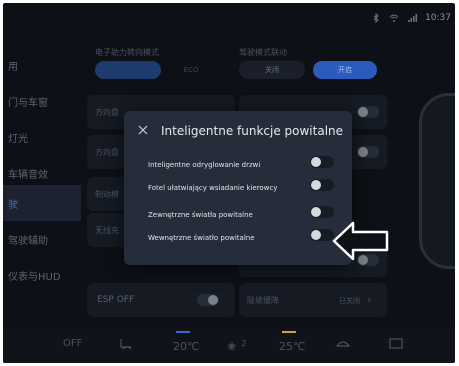 This screenshot has width=459, height=366. Describe the element at coordinates (42, 307) in the screenshot. I see `sidebar-item-brand` at that location.